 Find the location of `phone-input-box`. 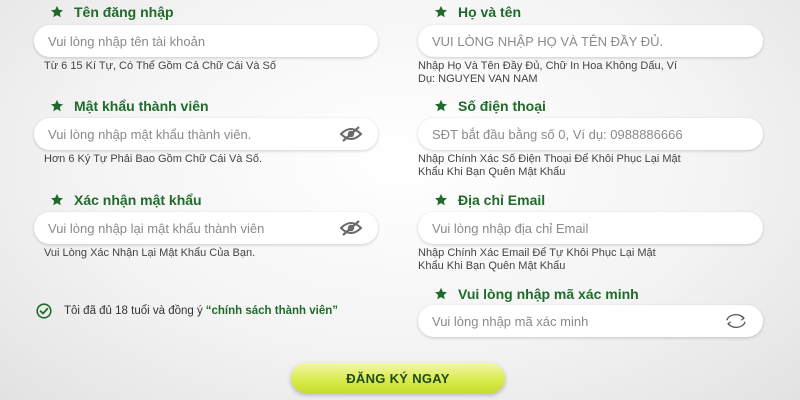

phone-input-box is located at coordinates (590, 134).